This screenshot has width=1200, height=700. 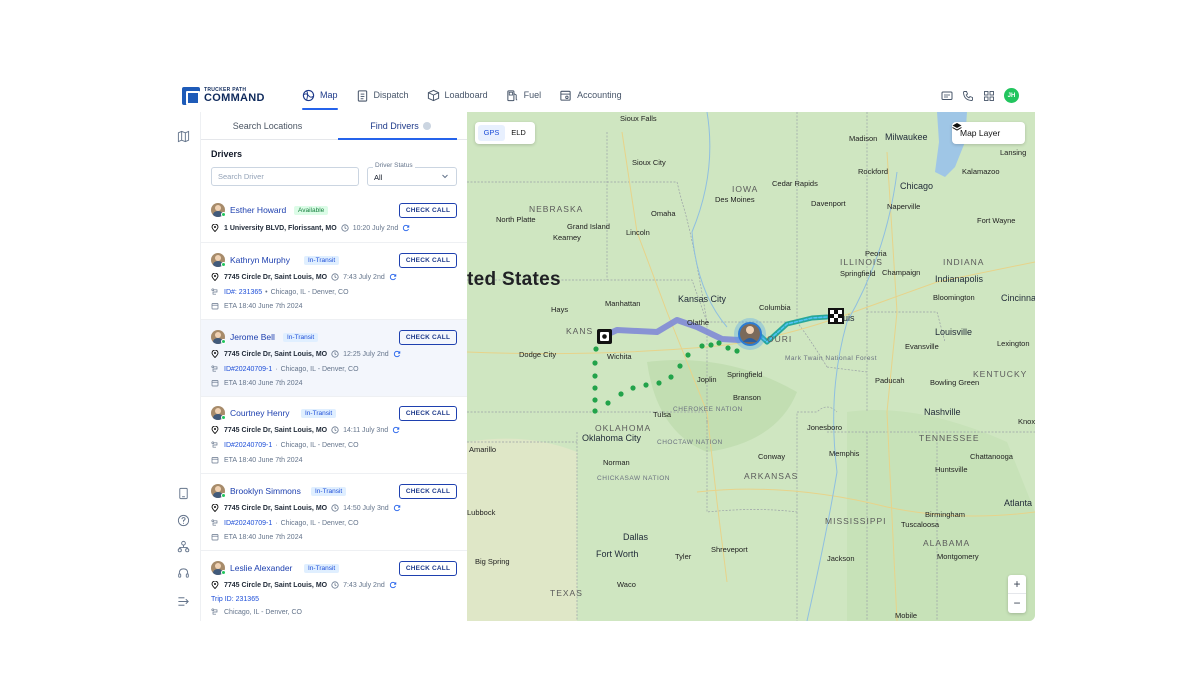 What do you see at coordinates (1018, 503) in the screenshot?
I see `map-label: Atlanta` at bounding box center [1018, 503].